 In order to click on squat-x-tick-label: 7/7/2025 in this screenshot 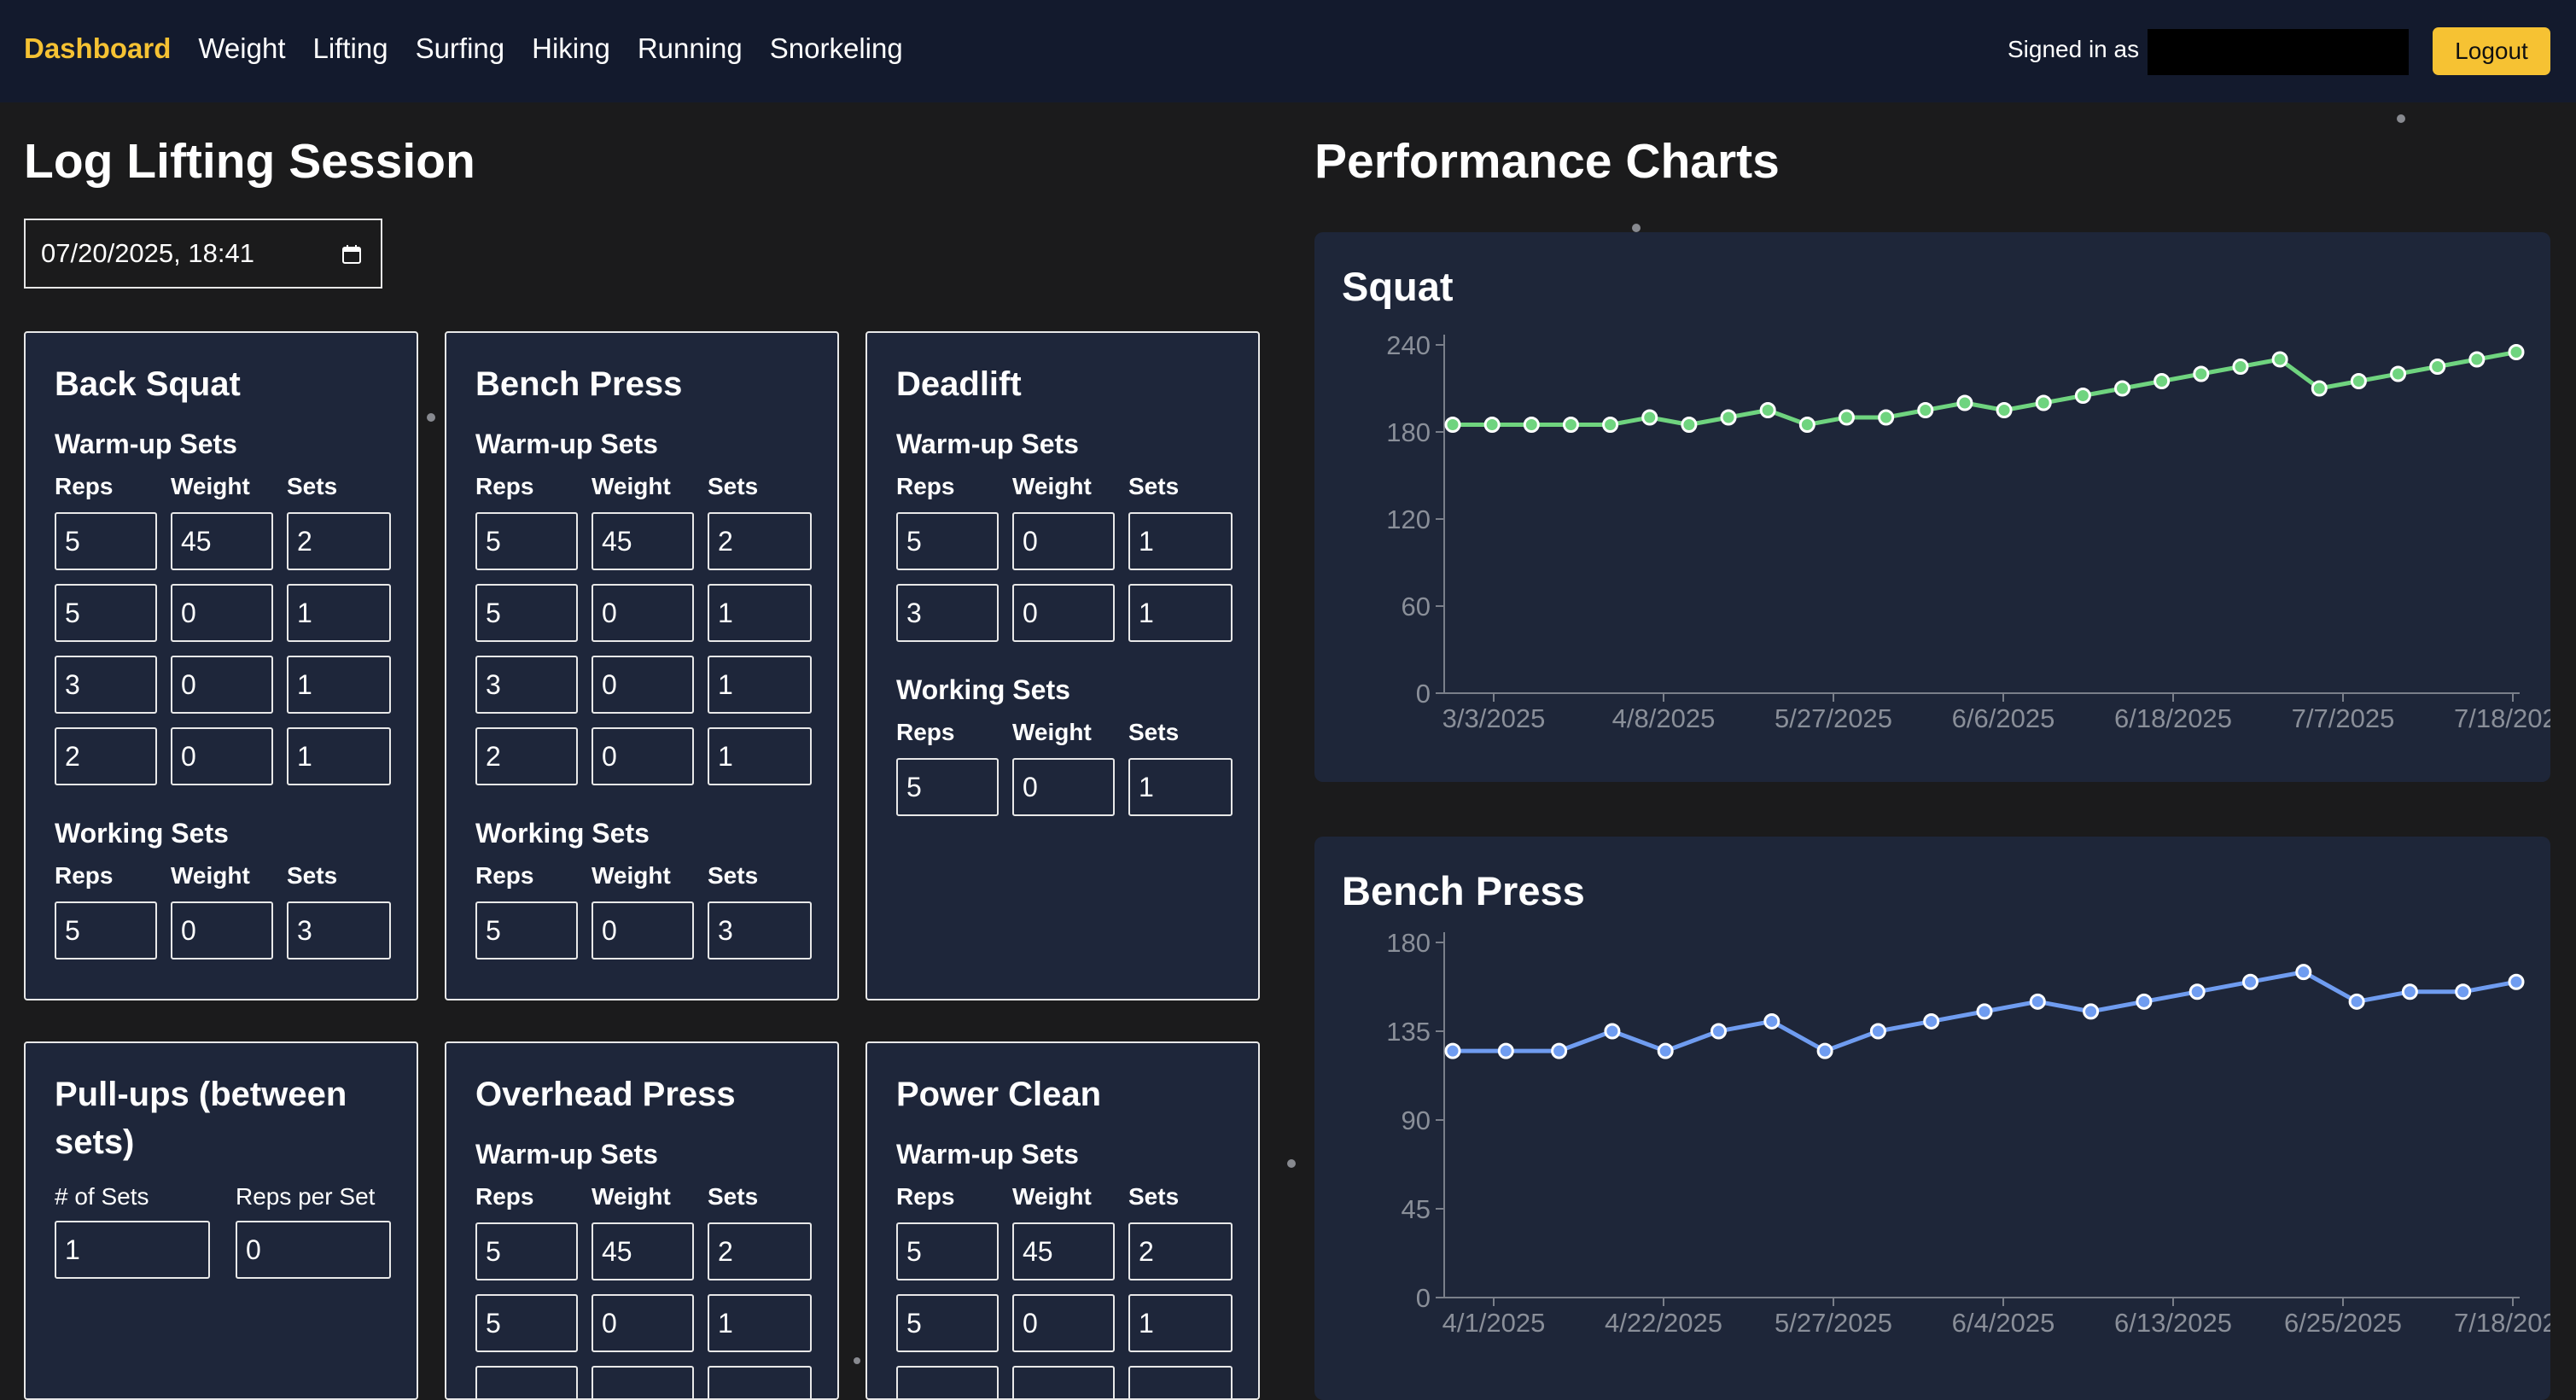, I will do `click(2343, 718)`.